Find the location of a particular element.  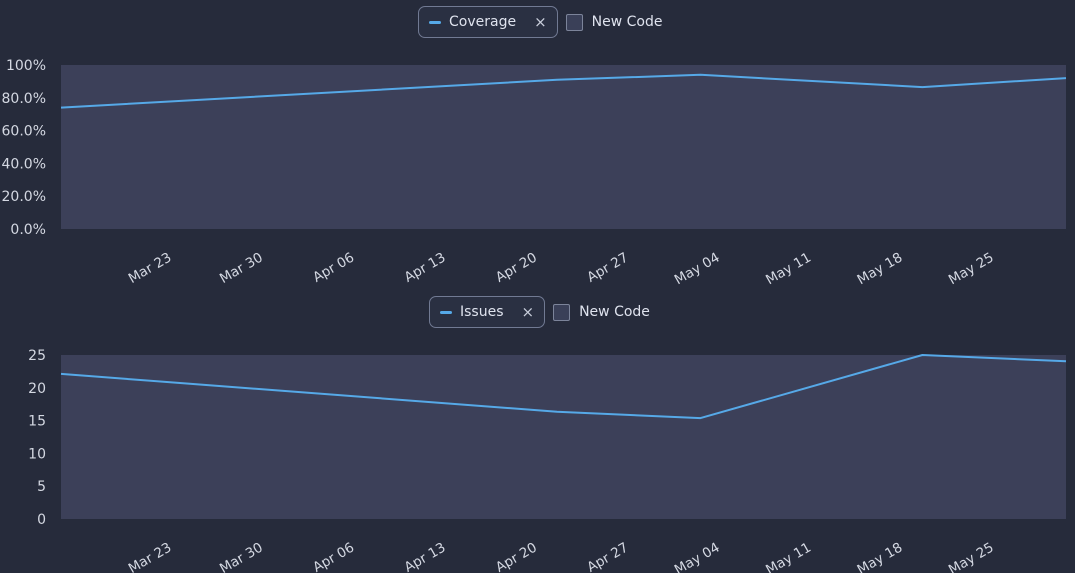

coverage-legend: Coverage × New Code is located at coordinates (540, 22).